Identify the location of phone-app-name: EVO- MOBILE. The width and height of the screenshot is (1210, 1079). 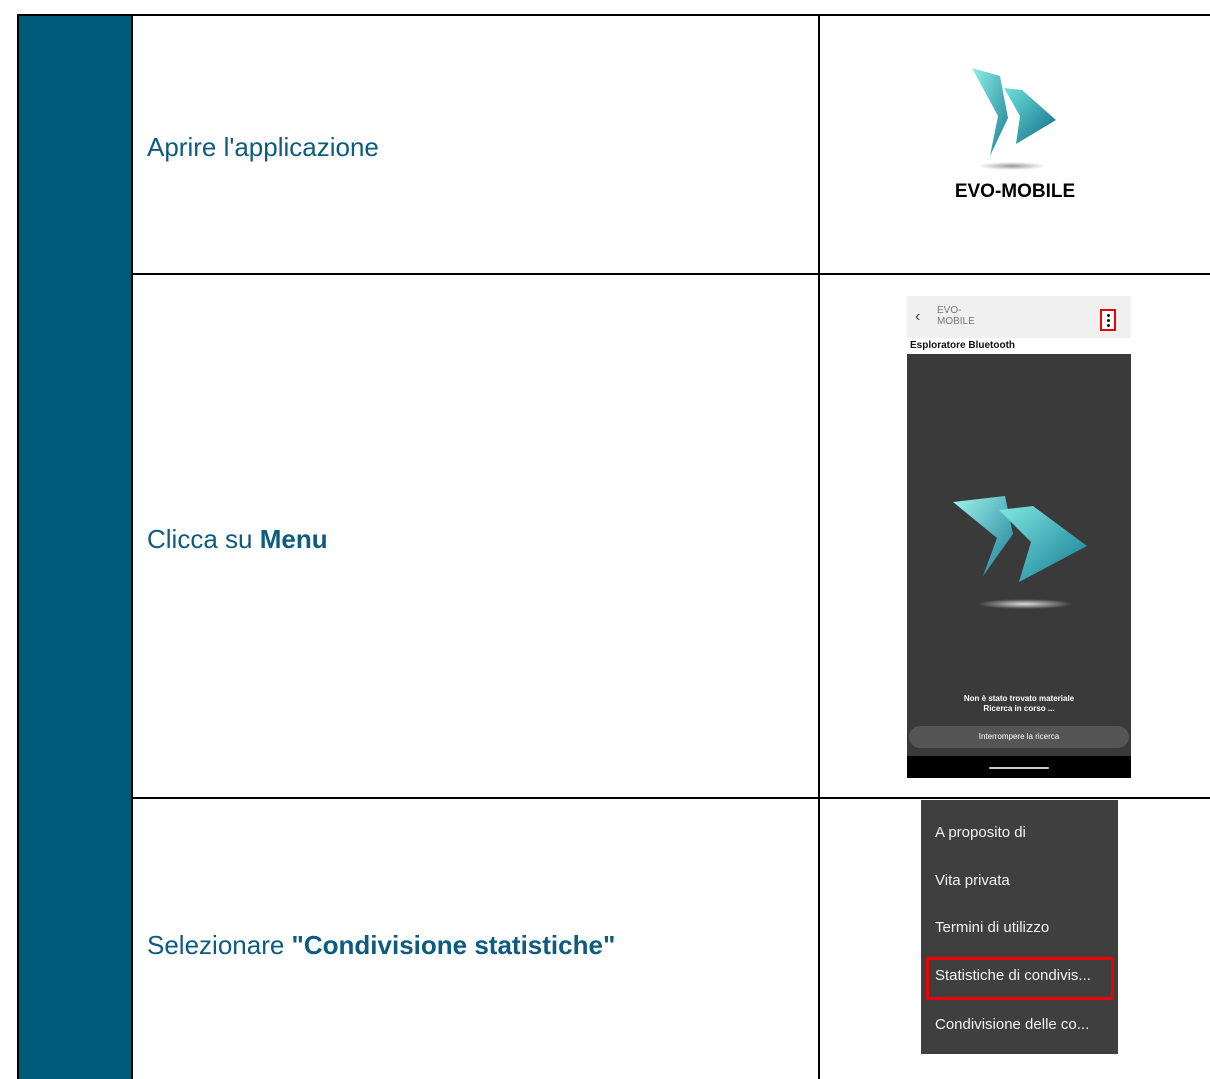
(956, 316).